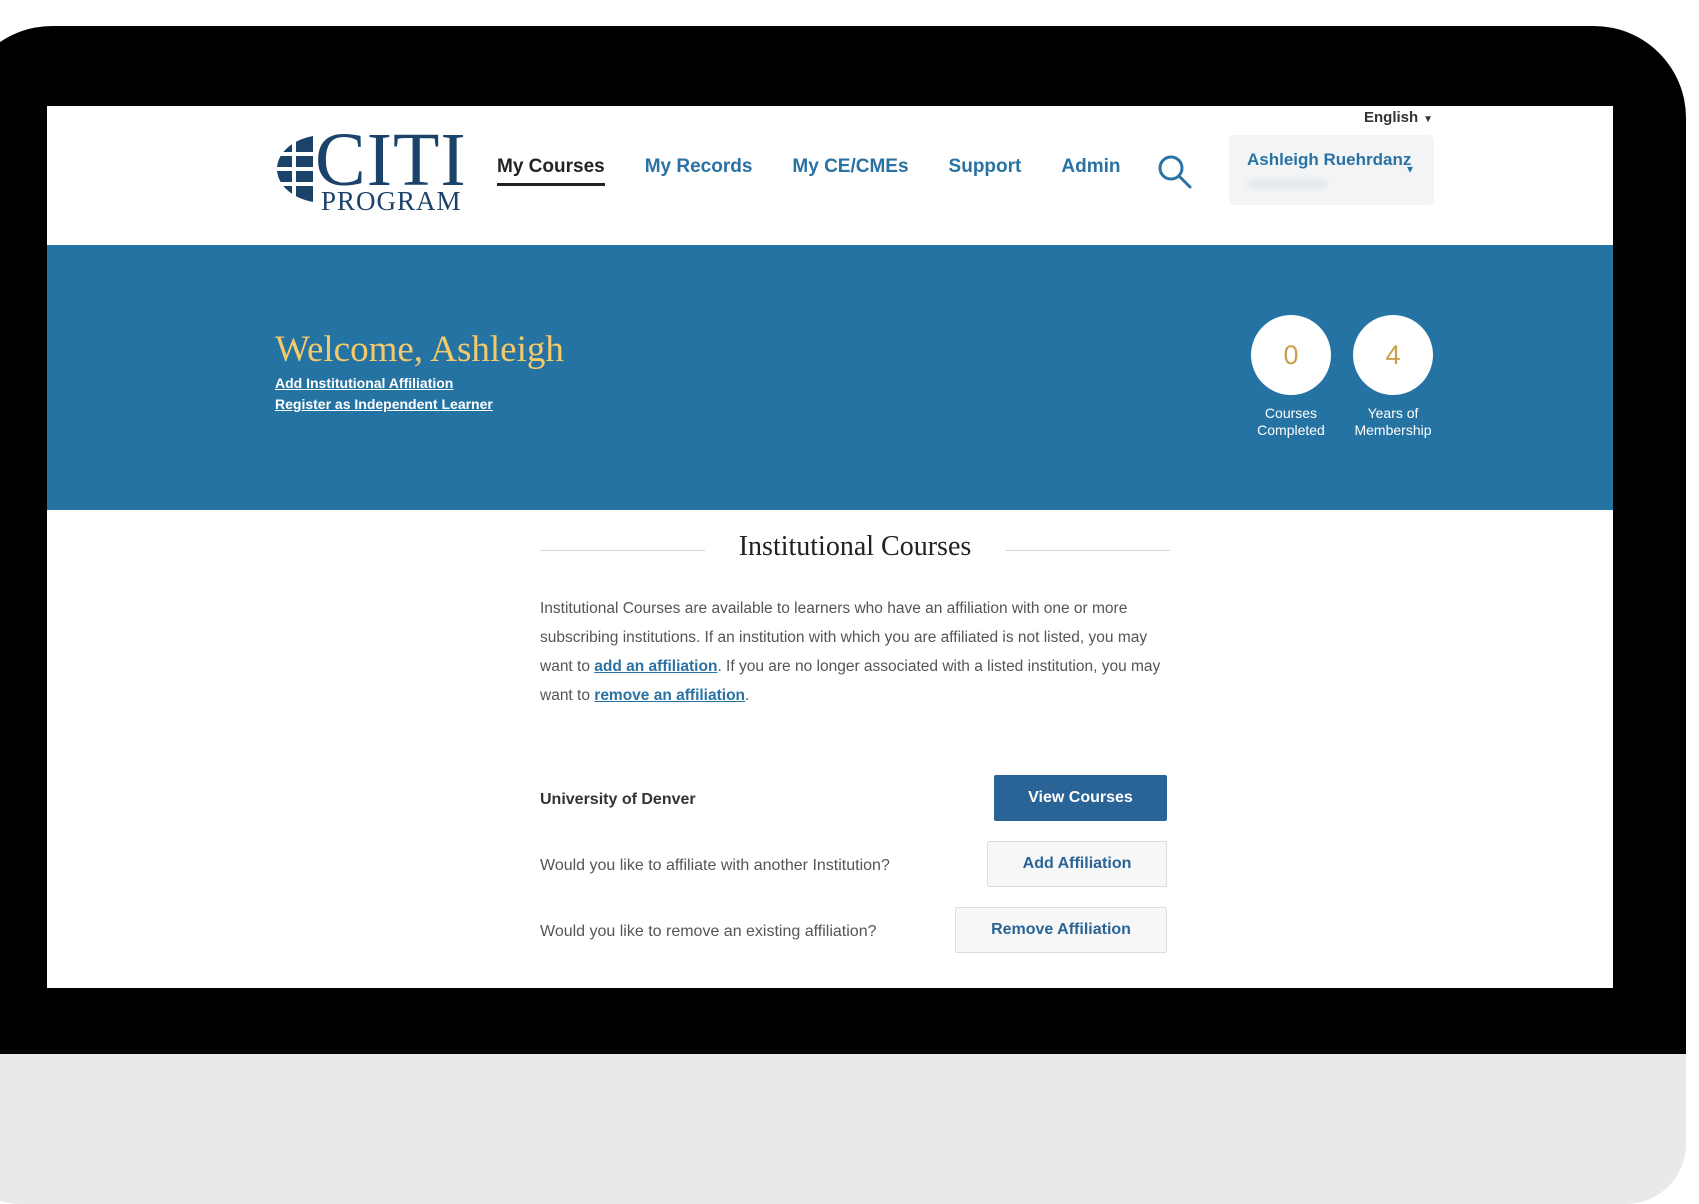 Image resolution: width=1699 pixels, height=1204 pixels. I want to click on user-menu: Ashleigh Ruehrdanz ▾, so click(1331, 170).